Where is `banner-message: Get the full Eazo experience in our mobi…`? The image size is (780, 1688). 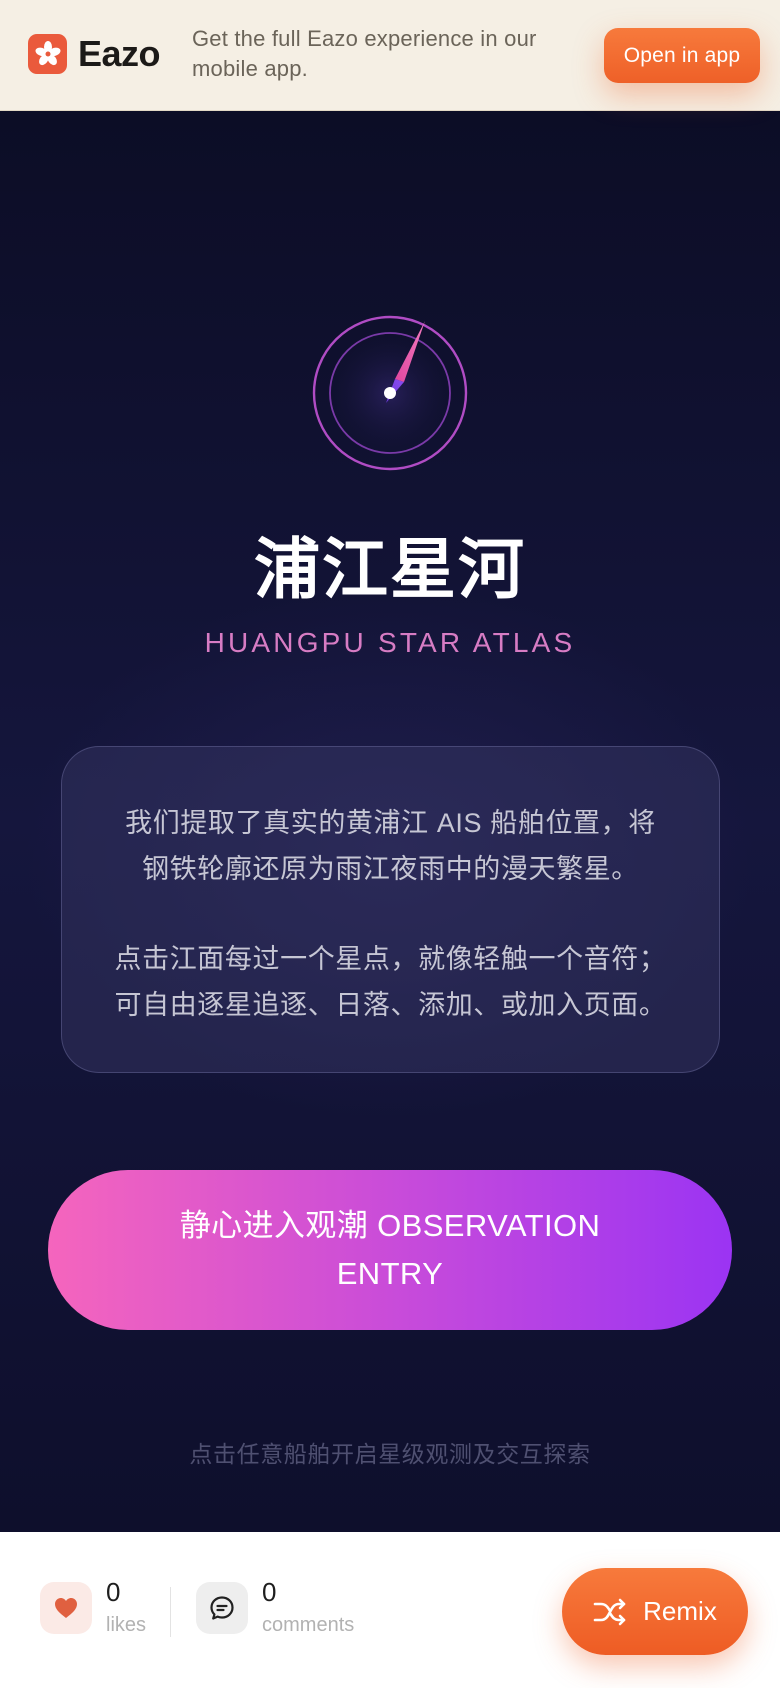 banner-message: Get the full Eazo experience in our mobi… is located at coordinates (364, 53).